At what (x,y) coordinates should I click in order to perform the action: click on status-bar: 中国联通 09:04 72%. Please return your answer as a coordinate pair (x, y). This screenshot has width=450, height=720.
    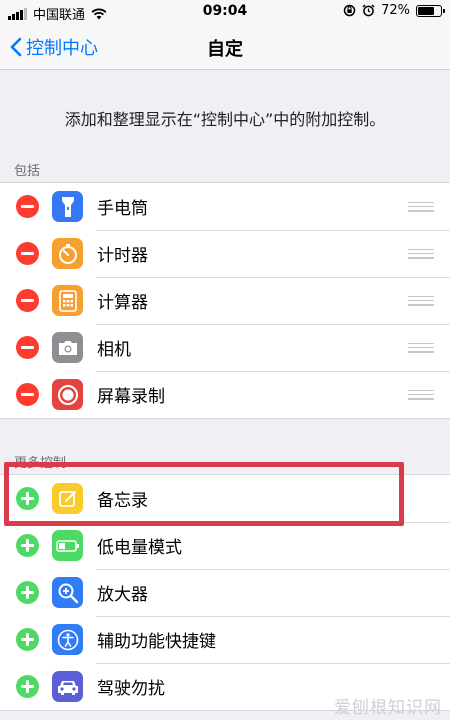
    Looking at the image, I should click on (225, 12).